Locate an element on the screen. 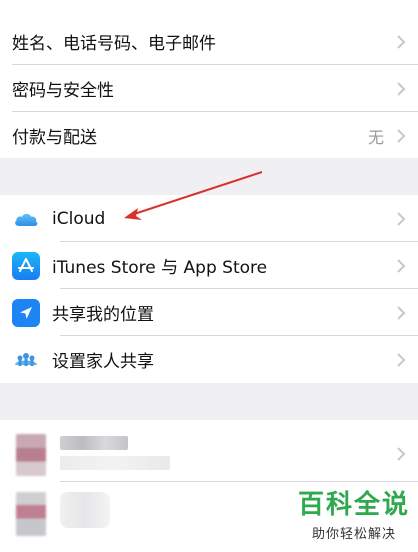 The image size is (418, 552). device-row is located at coordinates (209, 454).